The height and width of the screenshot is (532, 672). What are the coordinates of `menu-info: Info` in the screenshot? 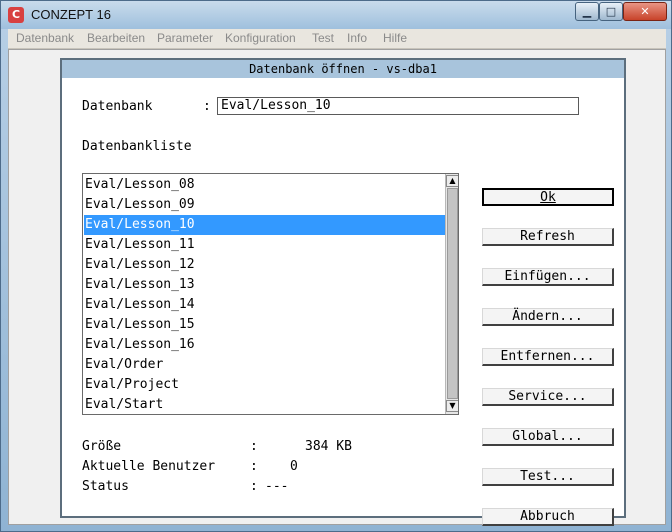 It's located at (357, 38).